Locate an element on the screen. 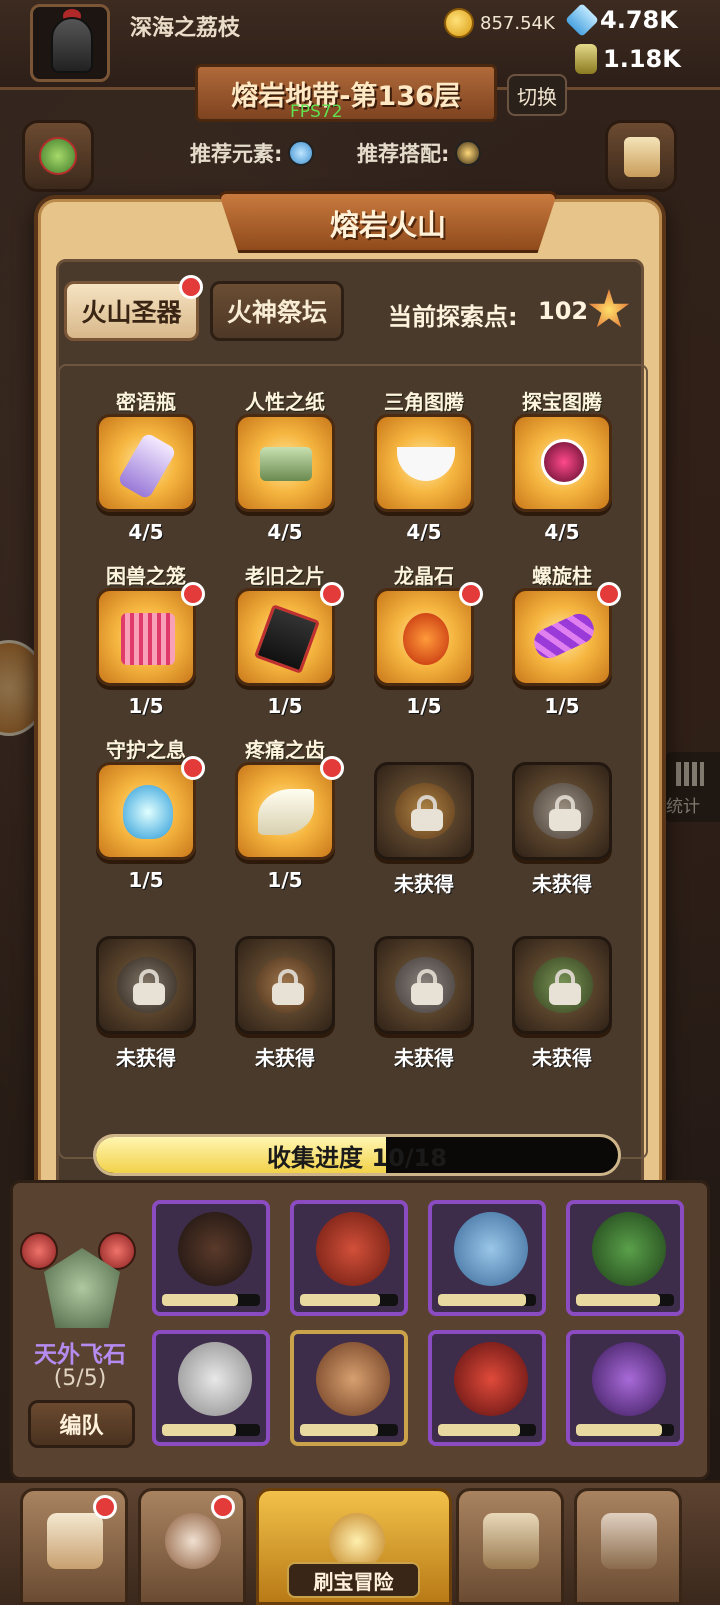 The image size is (720, 1605). gold-coin-icon is located at coordinates (459, 23).